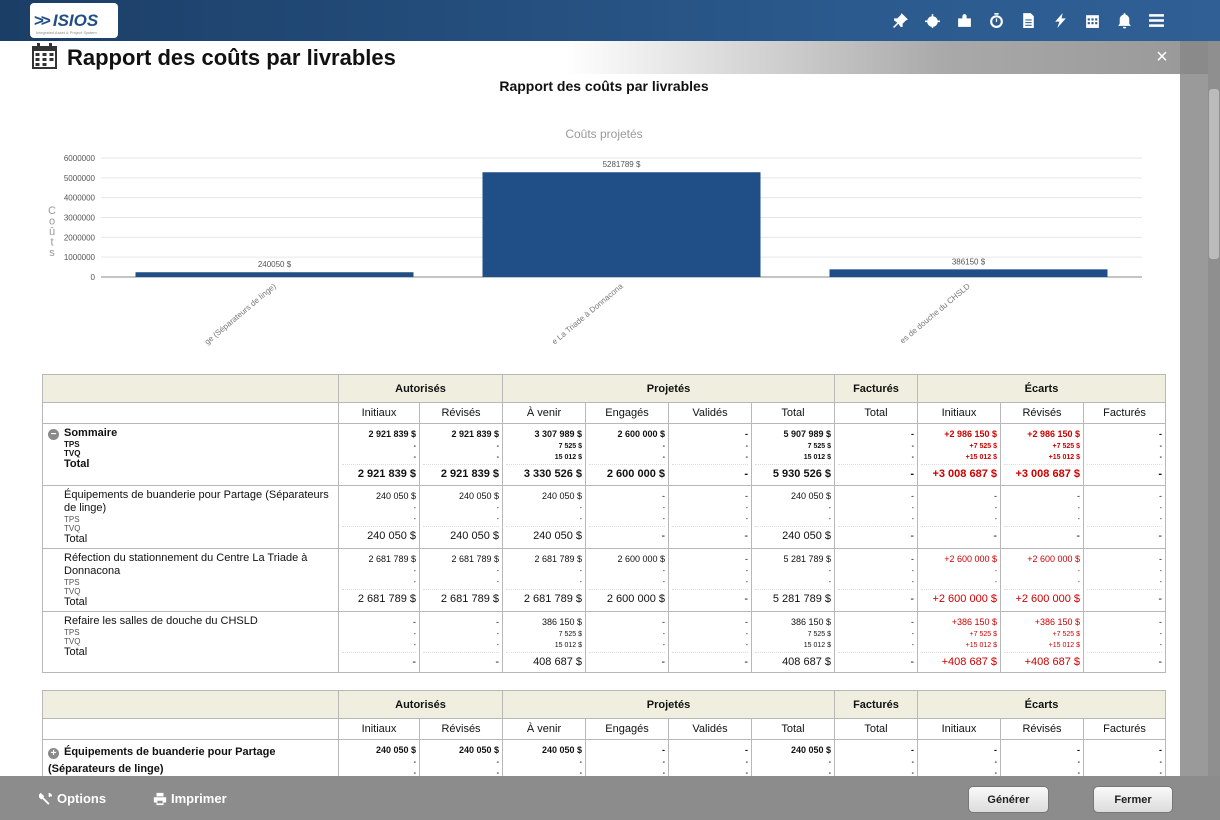 This screenshot has width=1220, height=820. I want to click on generate-button: Générer, so click(1008, 799).